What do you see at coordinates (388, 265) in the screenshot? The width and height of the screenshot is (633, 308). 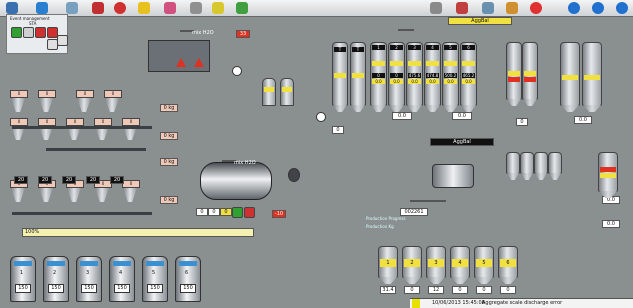 I see `bin-silo-1: 1` at bounding box center [388, 265].